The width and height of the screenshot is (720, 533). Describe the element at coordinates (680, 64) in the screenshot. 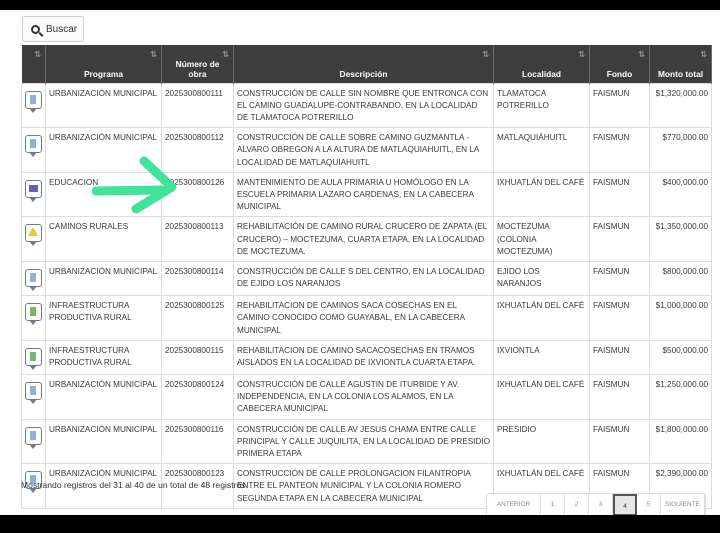

I see `column-header-monto: Monto total ⇅` at that location.